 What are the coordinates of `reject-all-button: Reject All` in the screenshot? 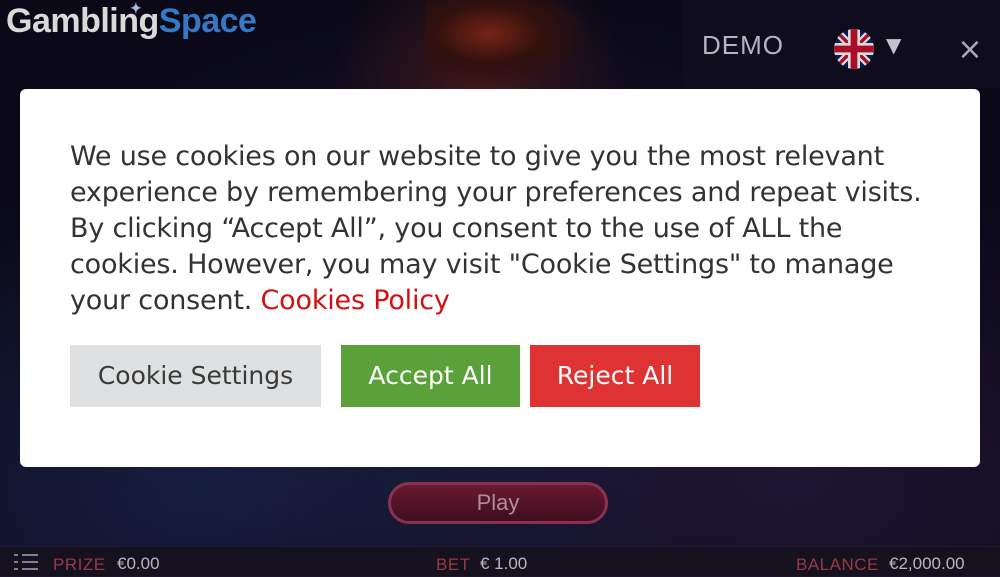 It's located at (615, 376).